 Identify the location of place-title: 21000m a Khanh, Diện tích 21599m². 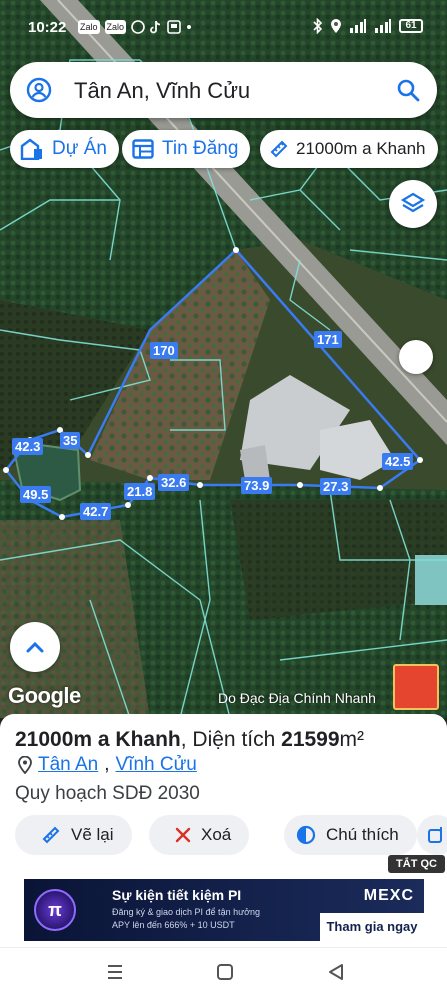
(190, 739).